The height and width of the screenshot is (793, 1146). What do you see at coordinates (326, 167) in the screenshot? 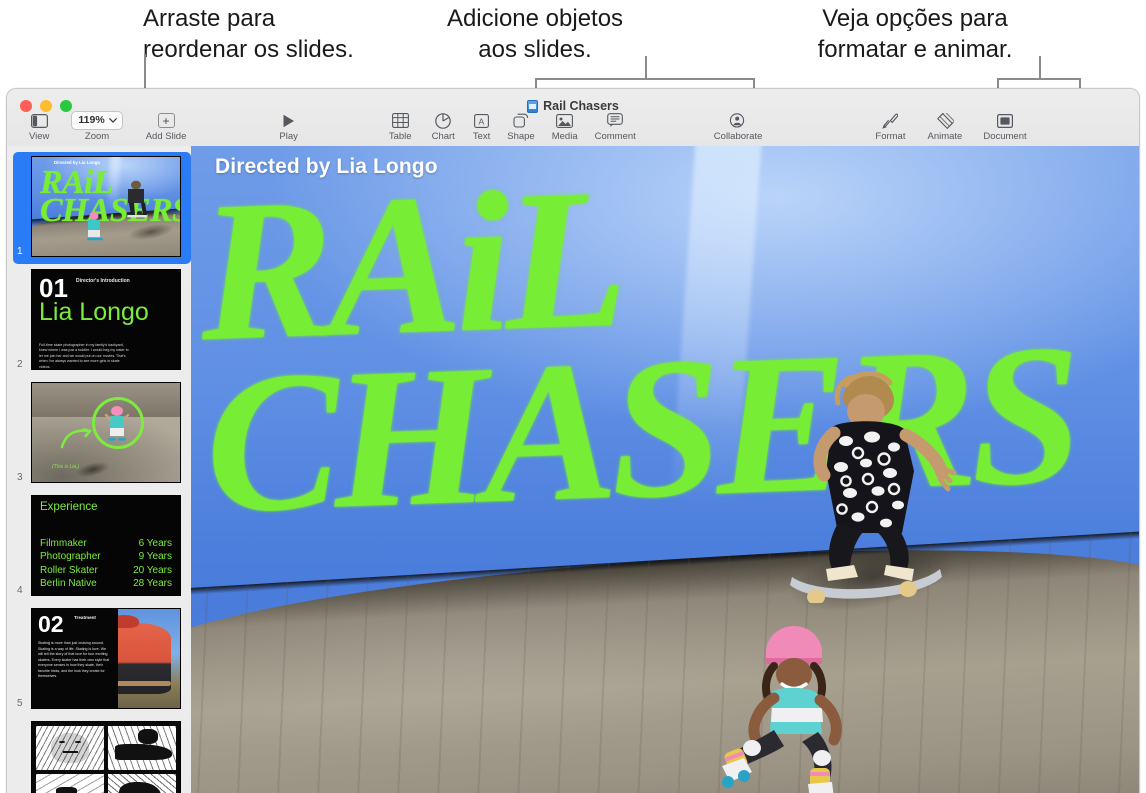
I see `slide-title-text: Directed by Lia Longo` at bounding box center [326, 167].